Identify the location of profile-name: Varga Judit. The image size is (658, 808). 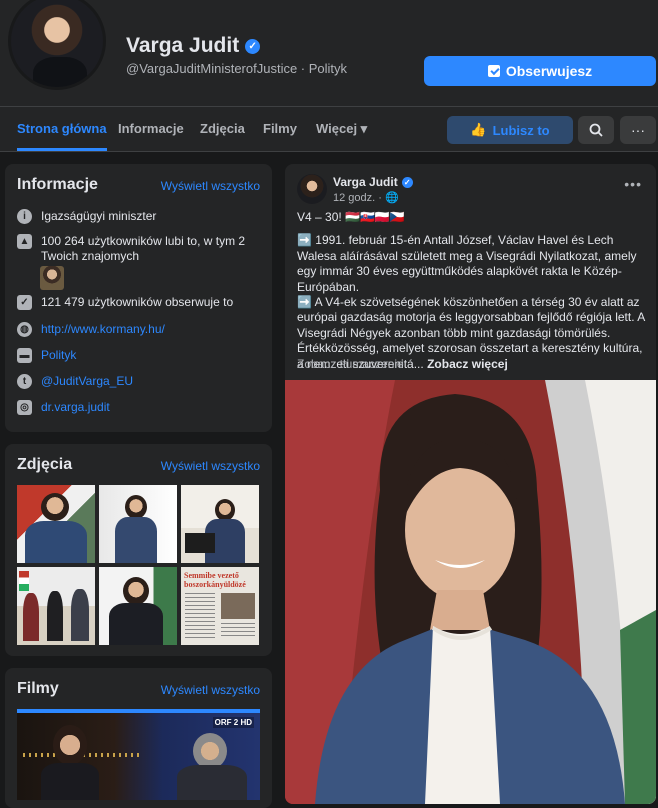
(183, 45).